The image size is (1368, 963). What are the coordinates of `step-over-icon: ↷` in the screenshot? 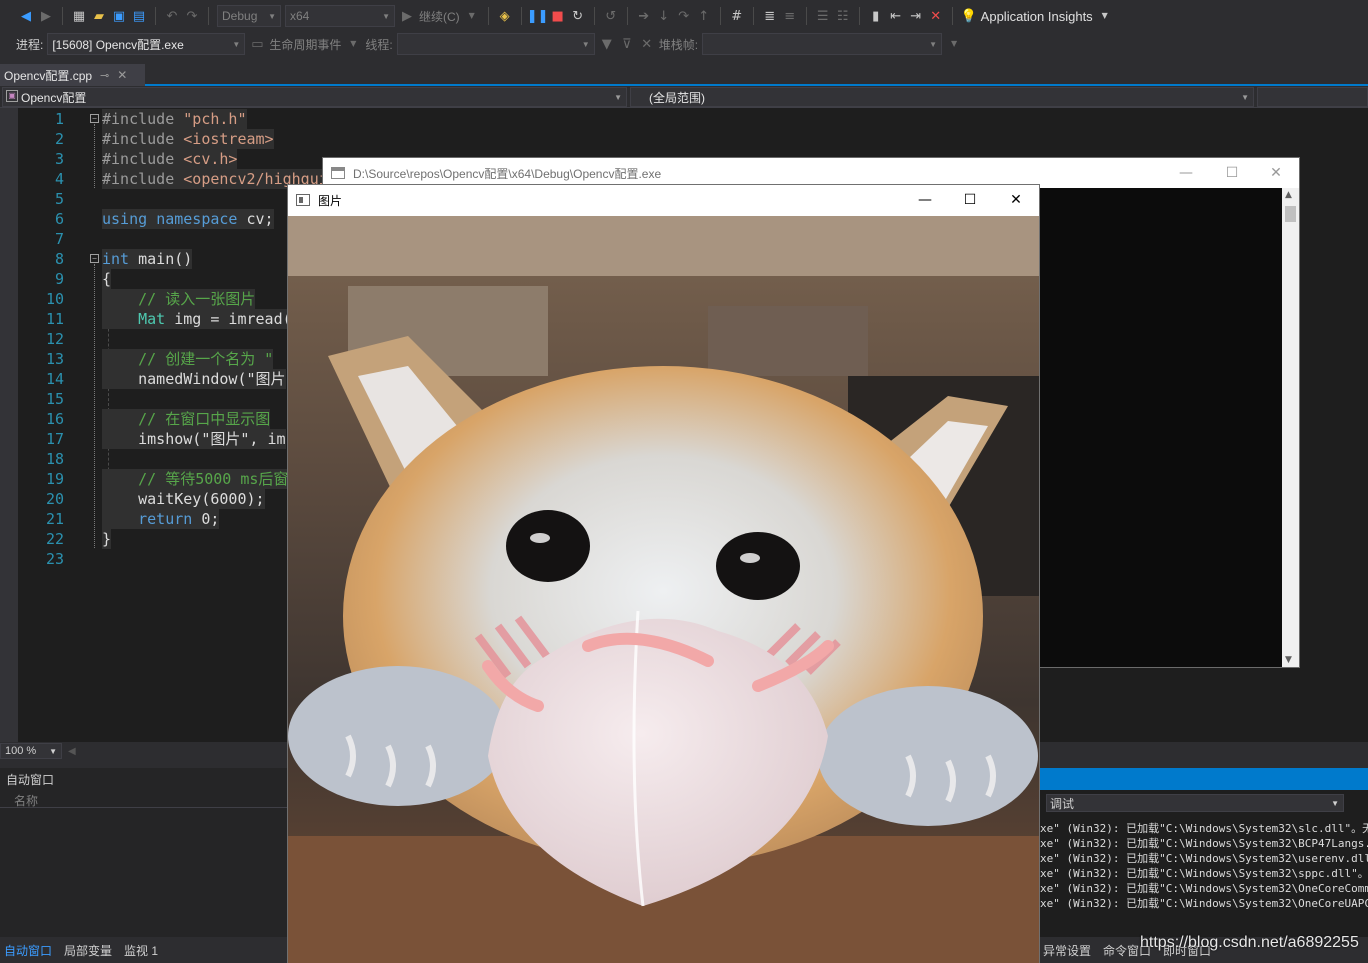 It's located at (684, 16).